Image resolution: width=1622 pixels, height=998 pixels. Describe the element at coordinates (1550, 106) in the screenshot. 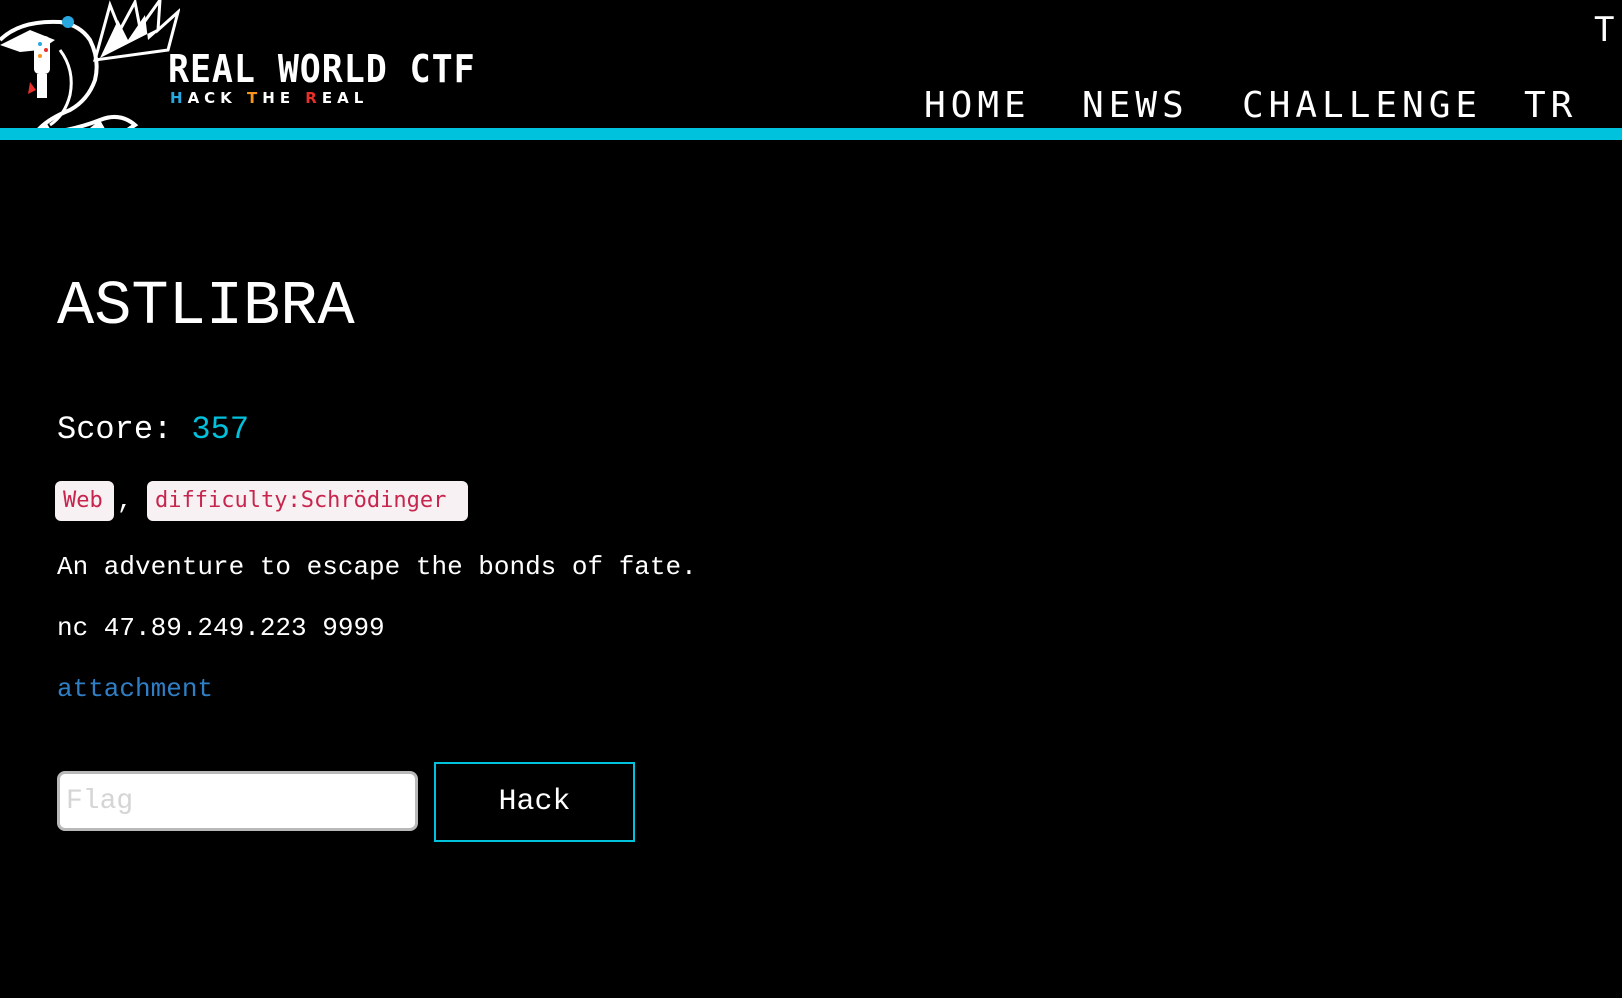

I see `nav-truncated-item: TR` at that location.